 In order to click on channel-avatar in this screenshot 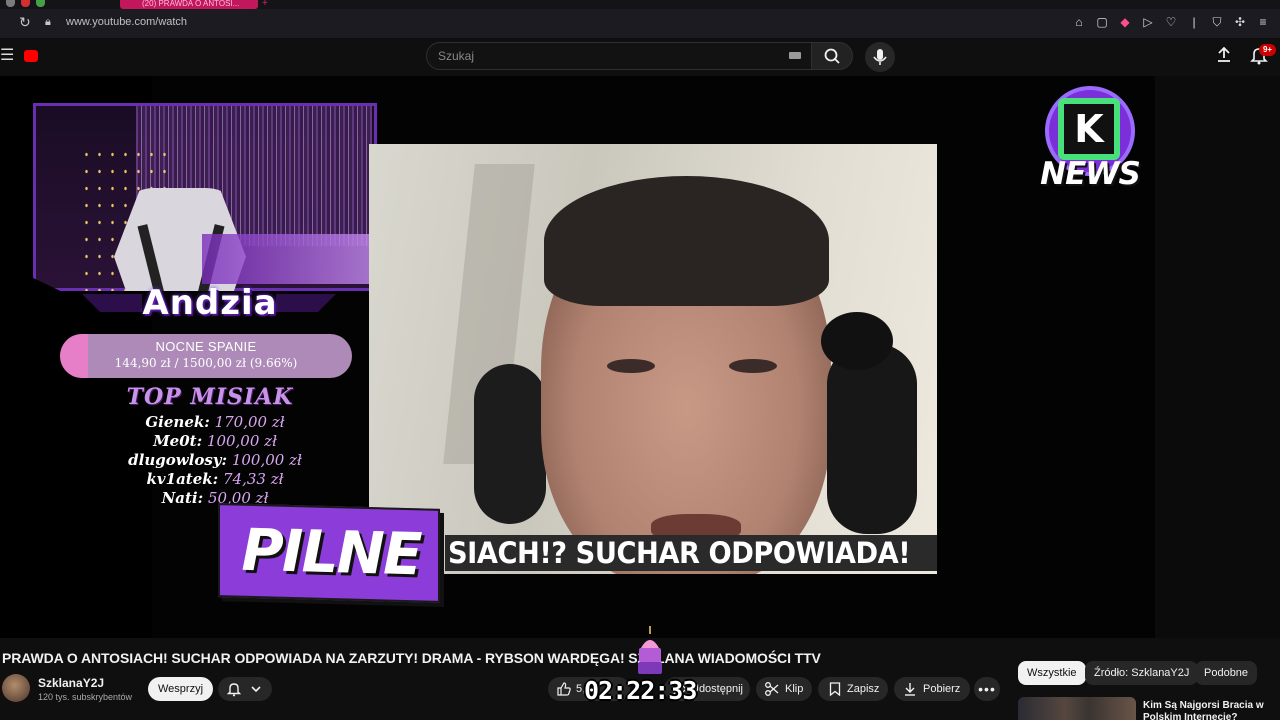, I will do `click(16, 688)`.